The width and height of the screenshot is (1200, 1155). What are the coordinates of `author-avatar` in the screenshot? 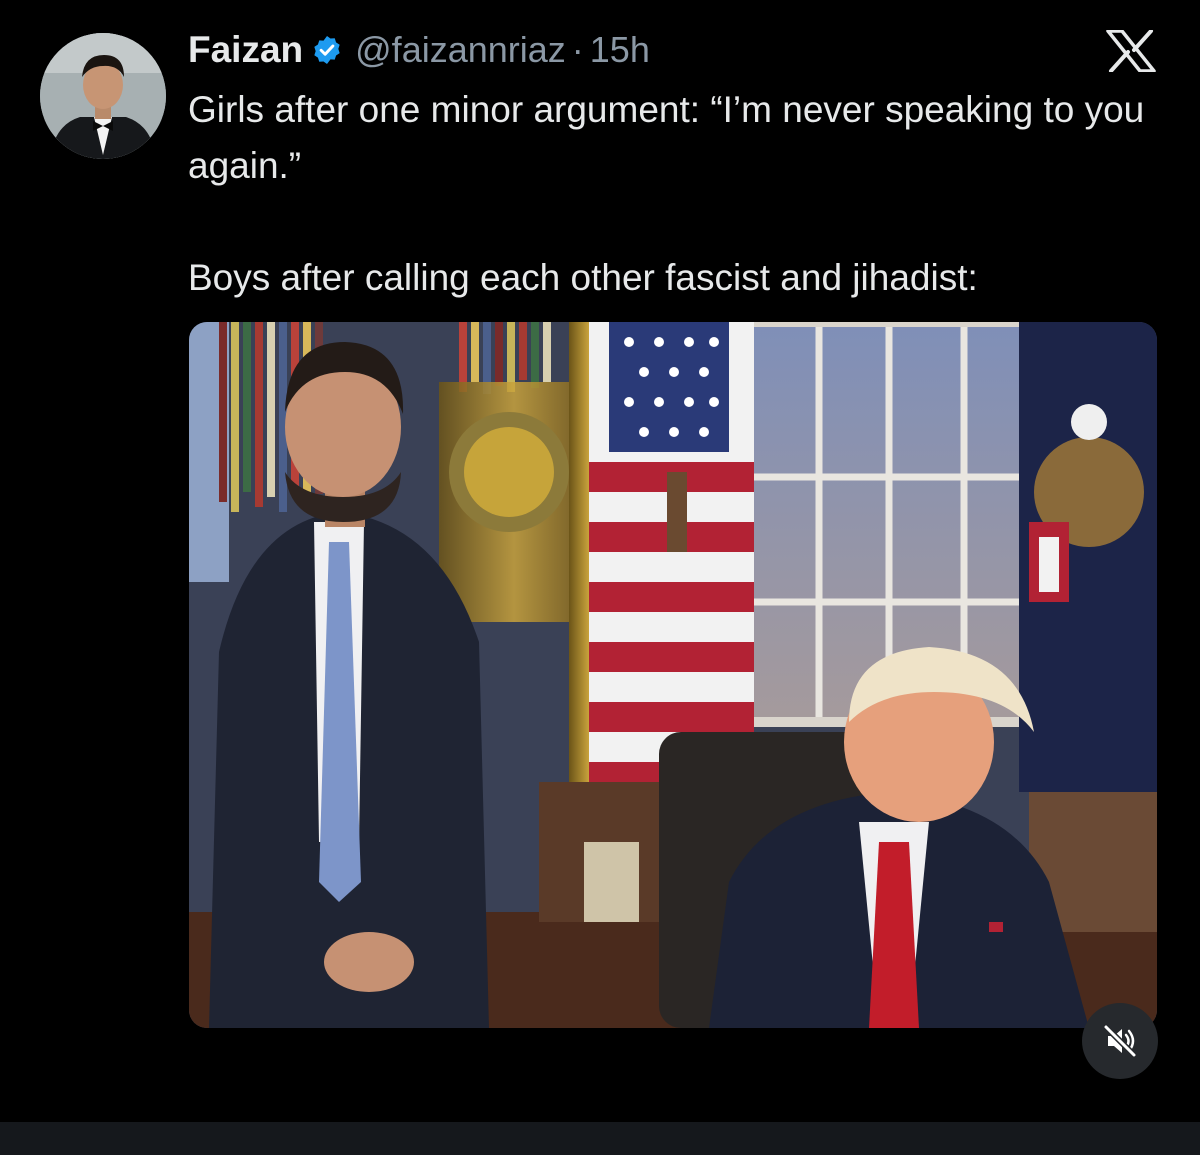 It's located at (103, 96).